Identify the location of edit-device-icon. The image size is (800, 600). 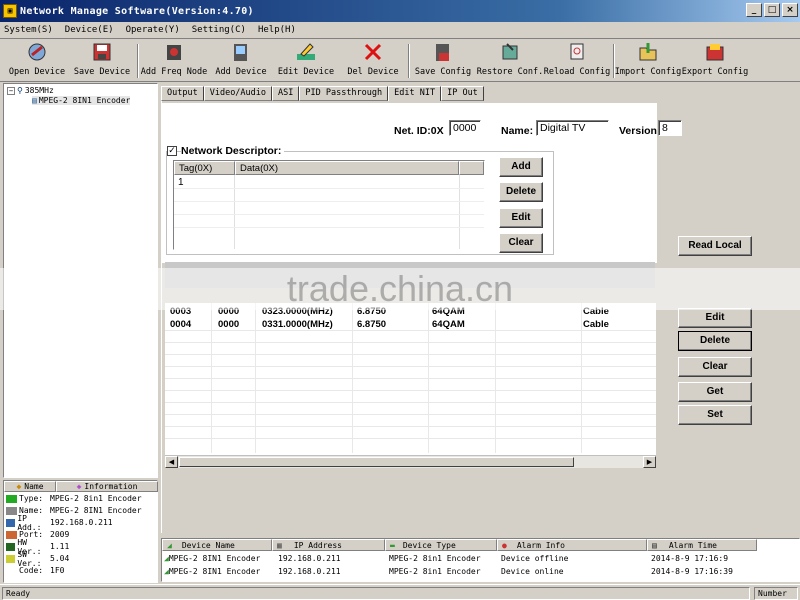
(306, 52).